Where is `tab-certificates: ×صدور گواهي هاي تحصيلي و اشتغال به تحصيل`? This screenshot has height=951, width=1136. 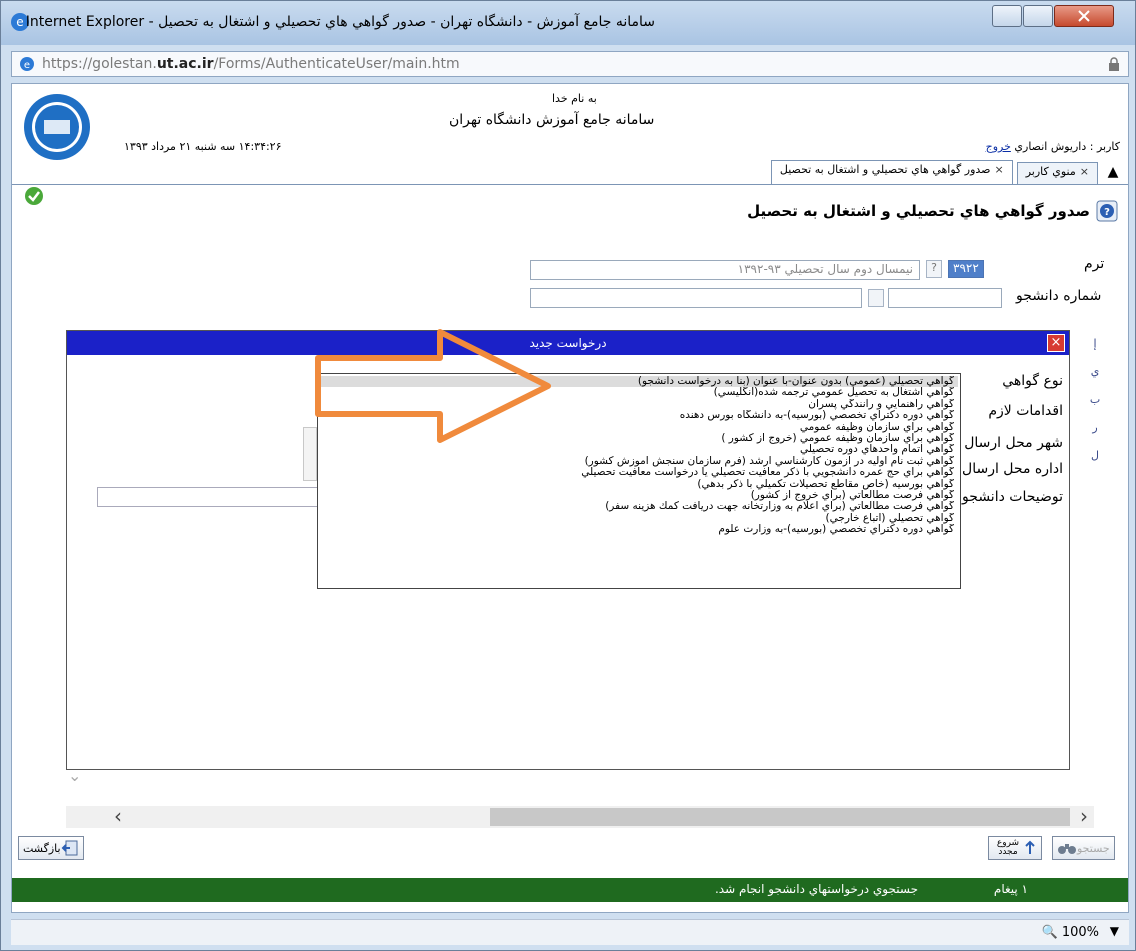 tab-certificates: ×صدور گواهي هاي تحصيلي و اشتغال به تحصيل is located at coordinates (891, 172).